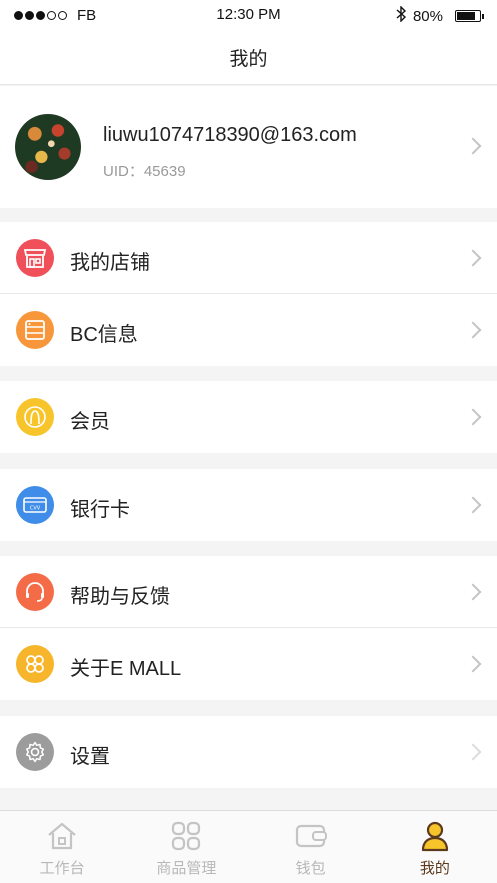 Image resolution: width=497 pixels, height=883 pixels. Describe the element at coordinates (248, 15) in the screenshot. I see `status-bar: FB 12:30 PM 80%` at that location.